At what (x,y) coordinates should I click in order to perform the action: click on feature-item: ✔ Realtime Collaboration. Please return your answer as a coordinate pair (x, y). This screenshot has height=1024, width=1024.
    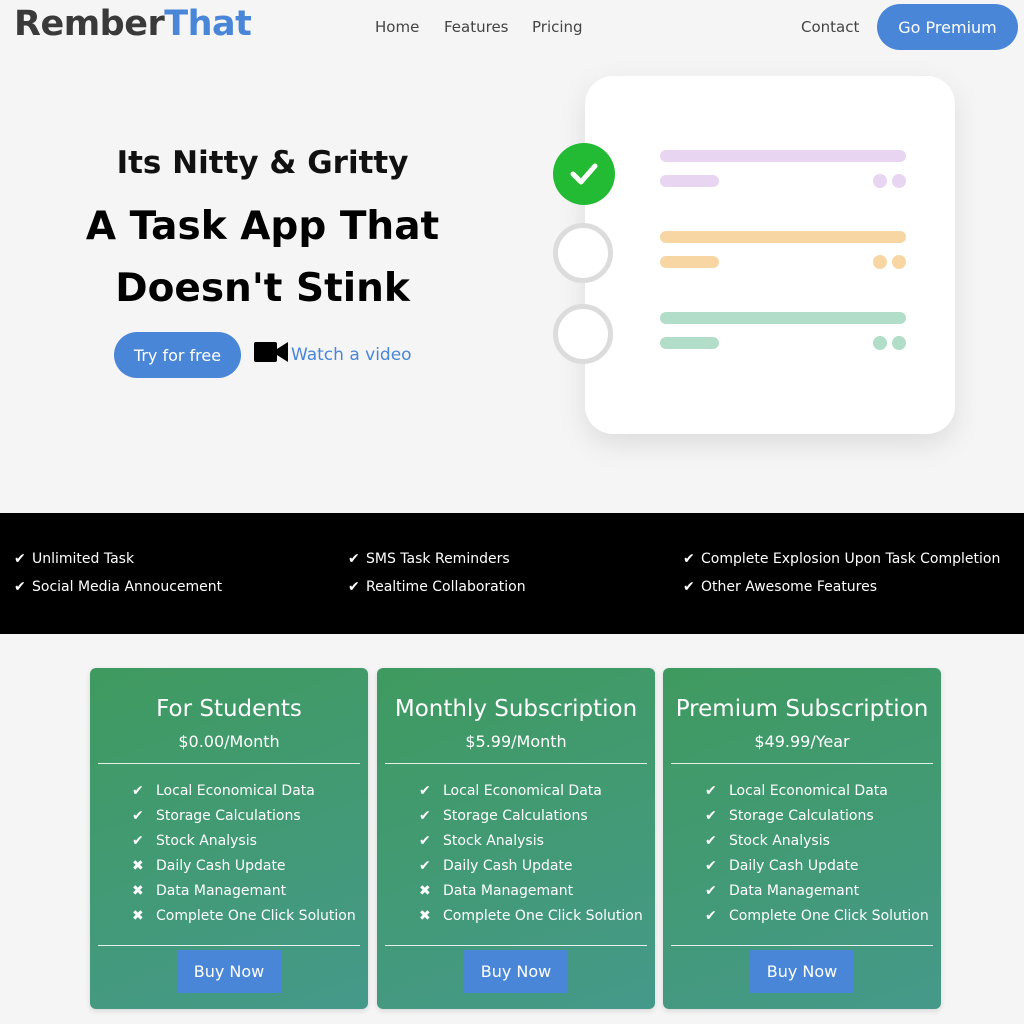
    Looking at the image, I should click on (437, 587).